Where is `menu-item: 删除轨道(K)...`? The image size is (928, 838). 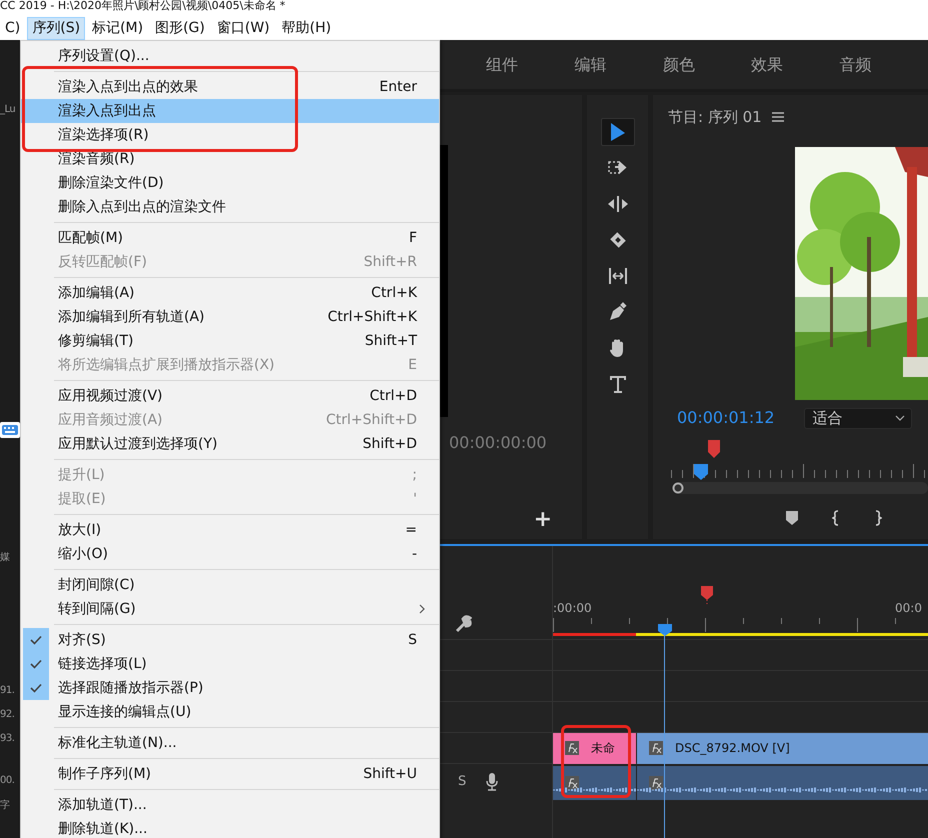 menu-item: 删除轨道(K)... is located at coordinates (230, 827).